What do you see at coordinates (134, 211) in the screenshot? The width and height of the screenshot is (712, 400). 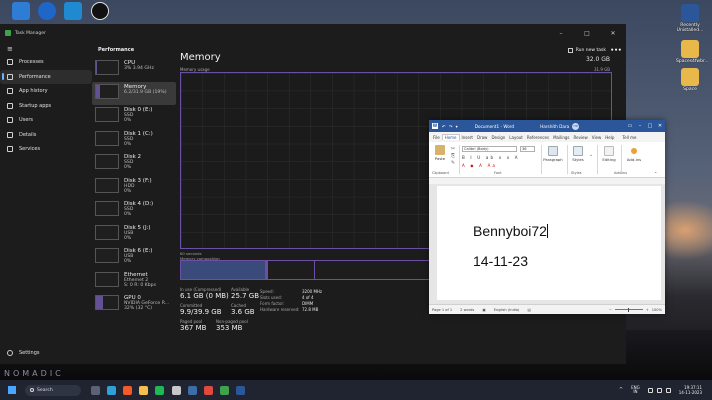 I see `perf-device-item: Disk 4 (D:) SSD 0%` at bounding box center [134, 211].